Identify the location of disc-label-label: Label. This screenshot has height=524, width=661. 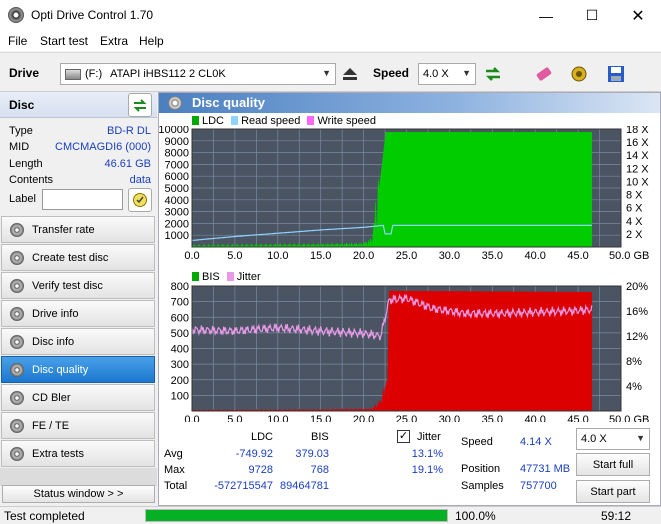
(22, 199).